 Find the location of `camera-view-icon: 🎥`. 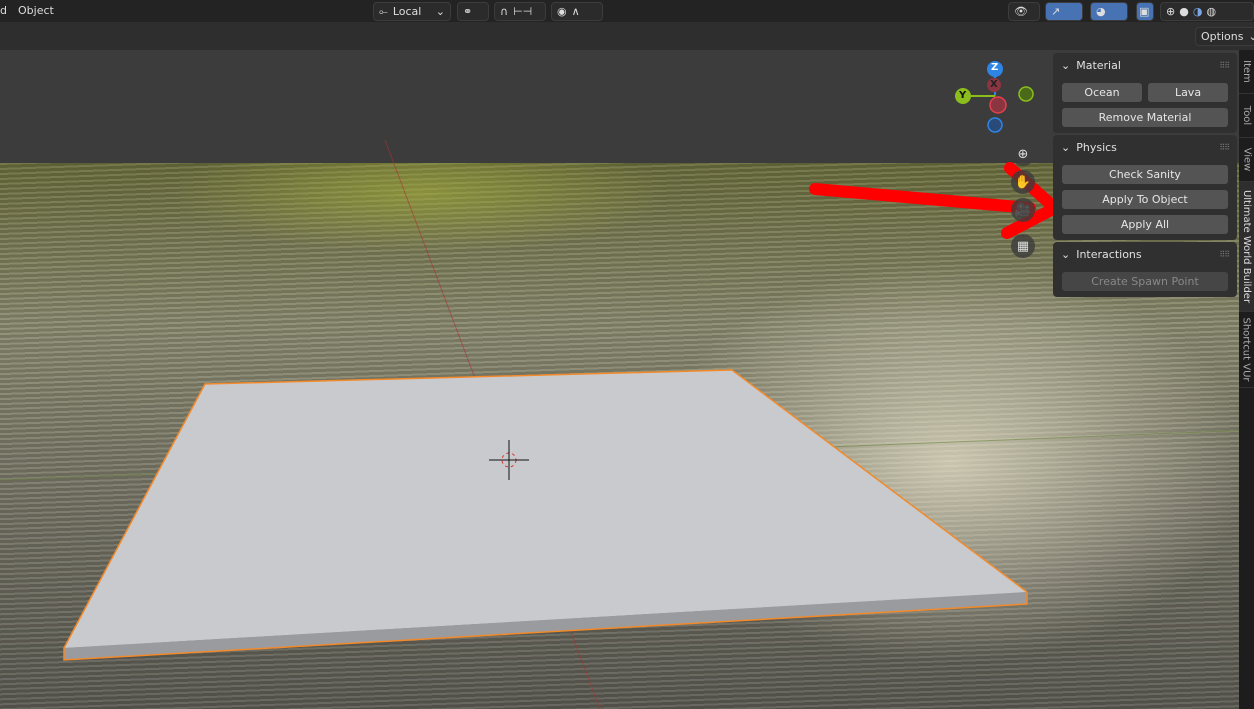

camera-view-icon: 🎥 is located at coordinates (1023, 210).